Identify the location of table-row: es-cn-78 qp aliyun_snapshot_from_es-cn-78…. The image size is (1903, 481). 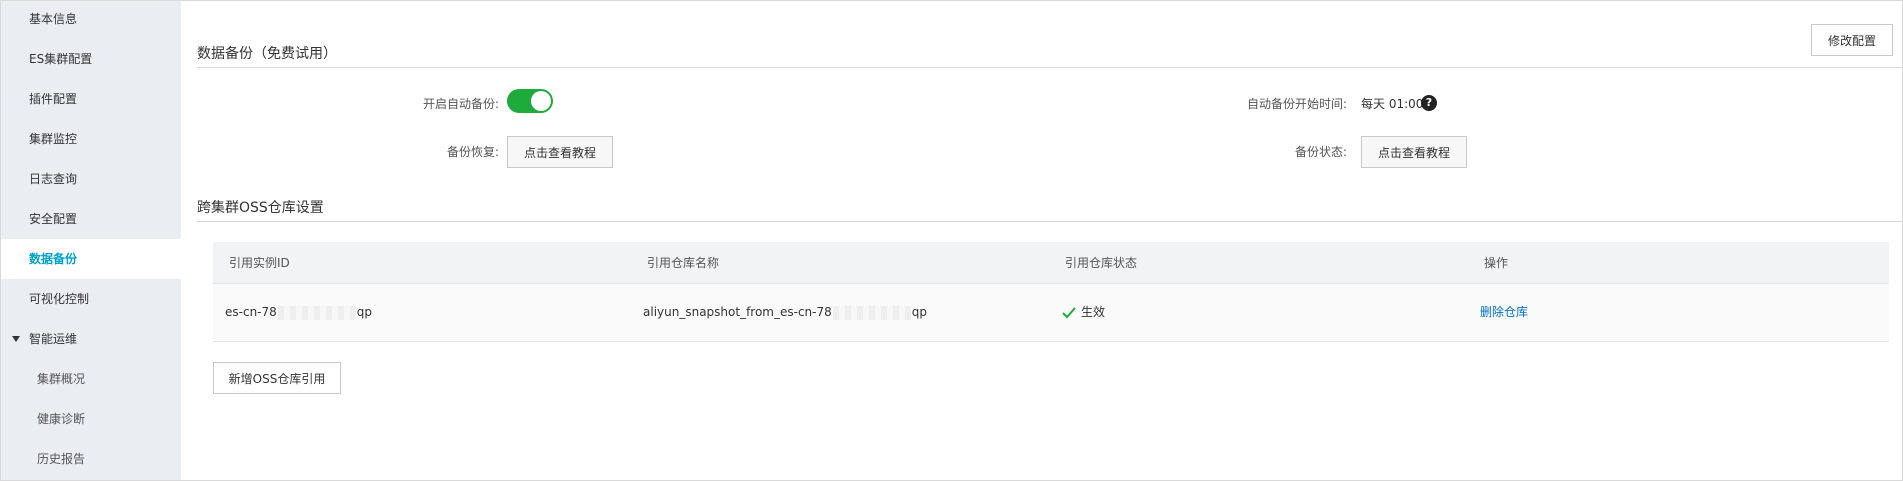
(1051, 312).